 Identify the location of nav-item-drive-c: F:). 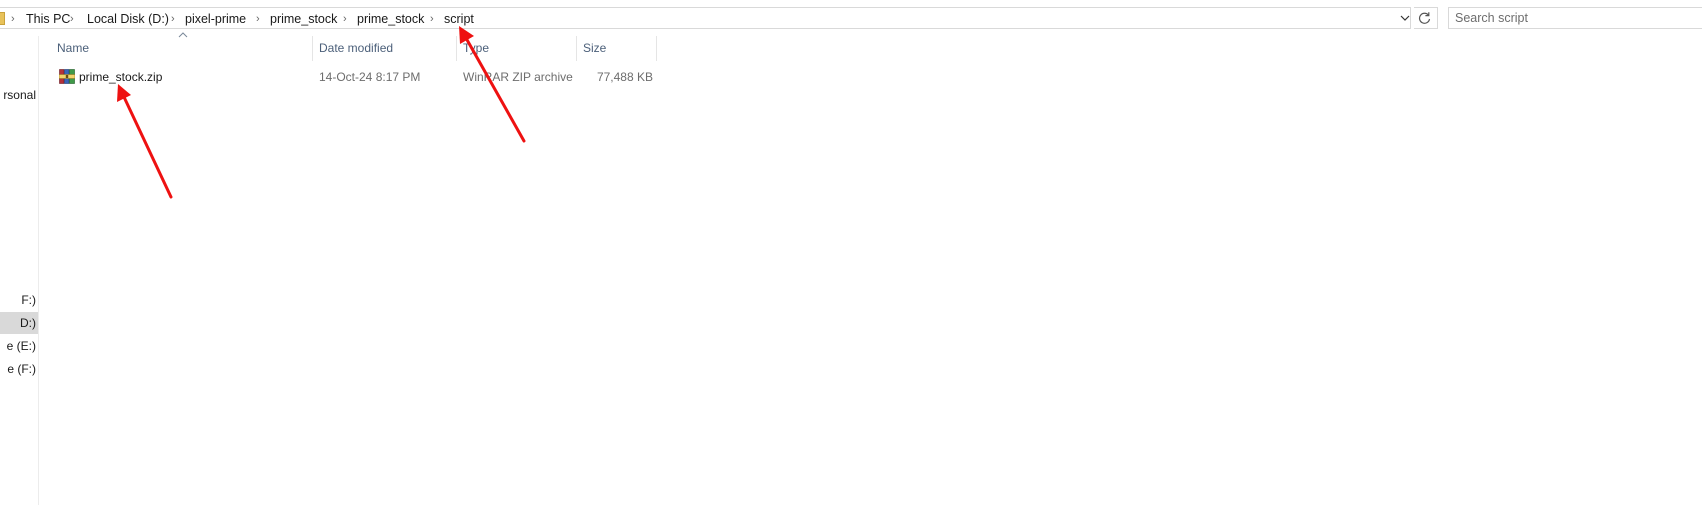
(19, 300).